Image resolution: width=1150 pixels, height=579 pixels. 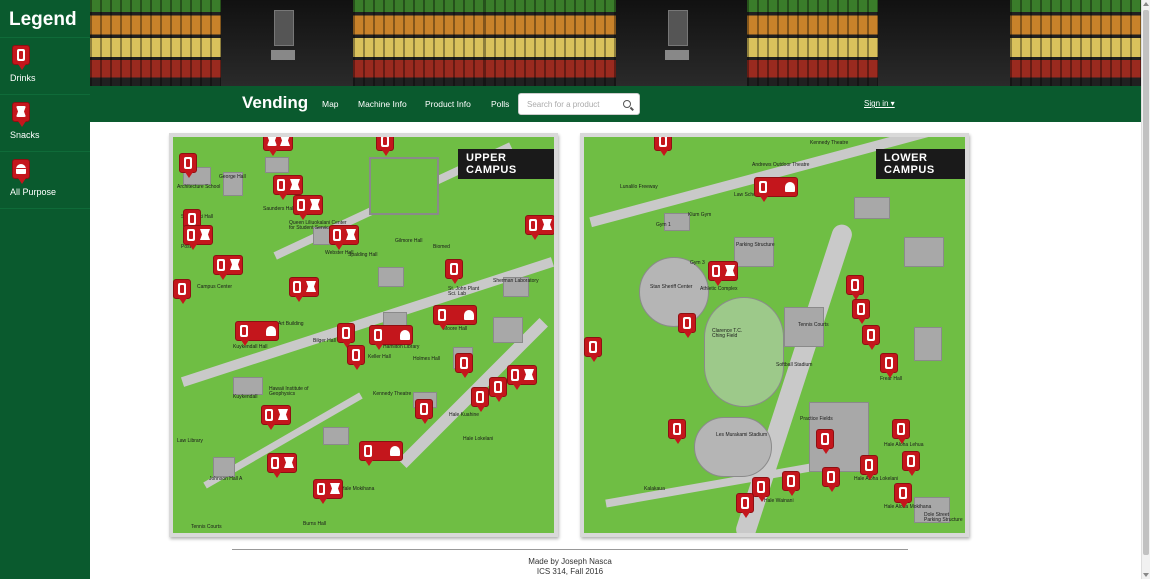 What do you see at coordinates (920, 164) in the screenshot?
I see `map-title: LOWER CAMPUS` at bounding box center [920, 164].